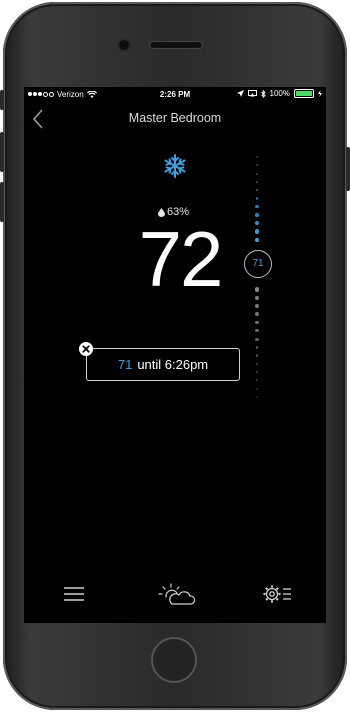  What do you see at coordinates (124, 45) in the screenshot?
I see `front-camera` at bounding box center [124, 45].